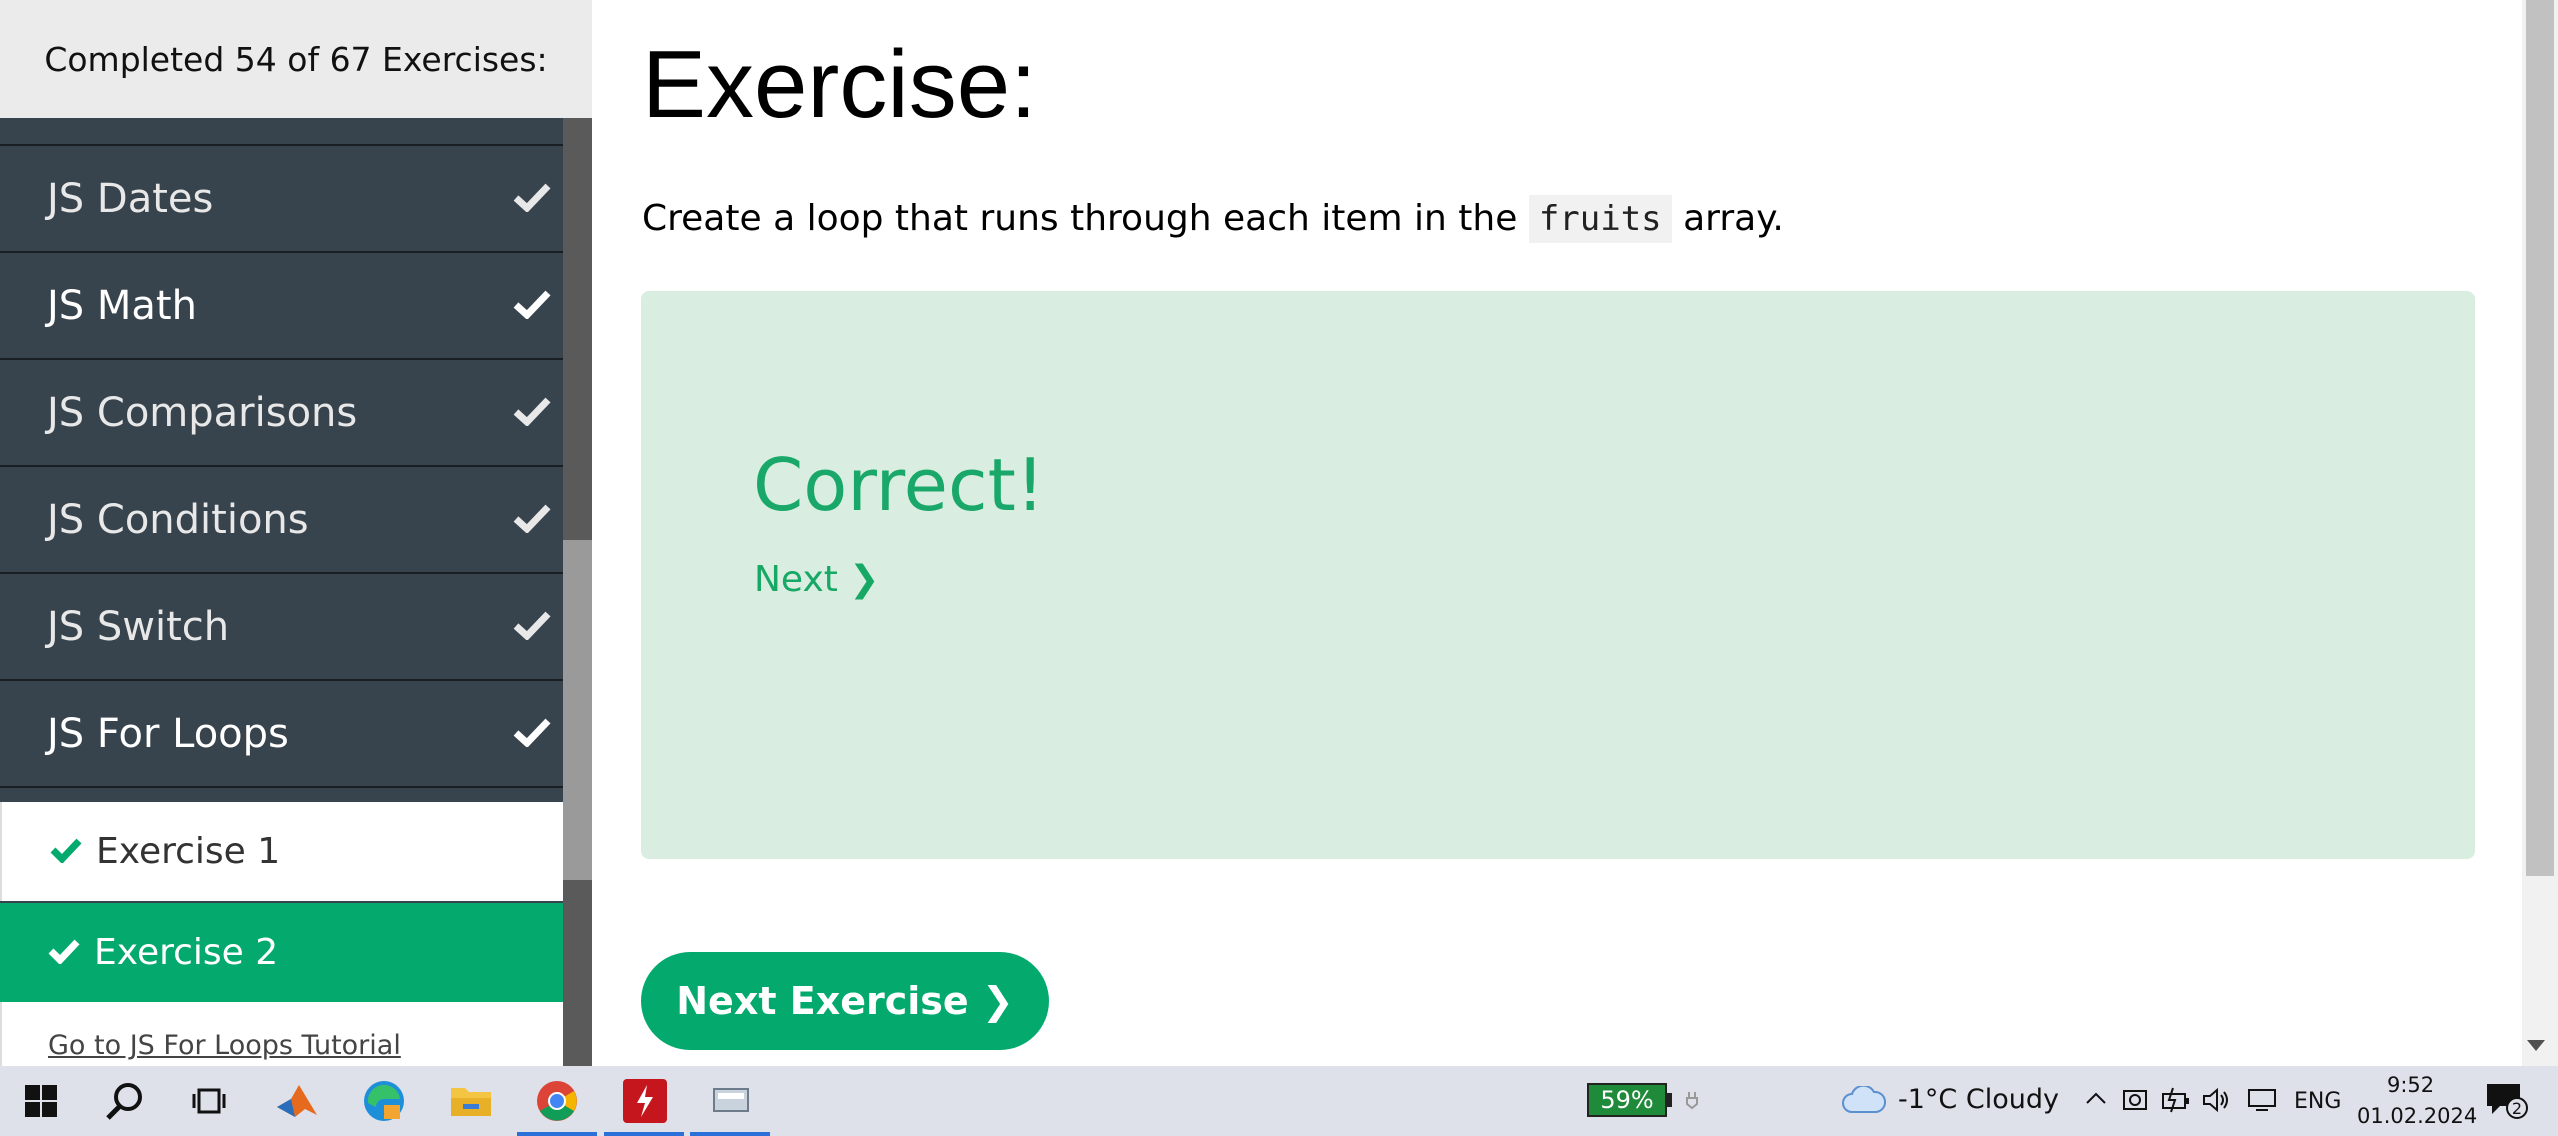 This screenshot has height=1136, width=2558. I want to click on menu-item-js-math: JS Math, so click(281, 306).